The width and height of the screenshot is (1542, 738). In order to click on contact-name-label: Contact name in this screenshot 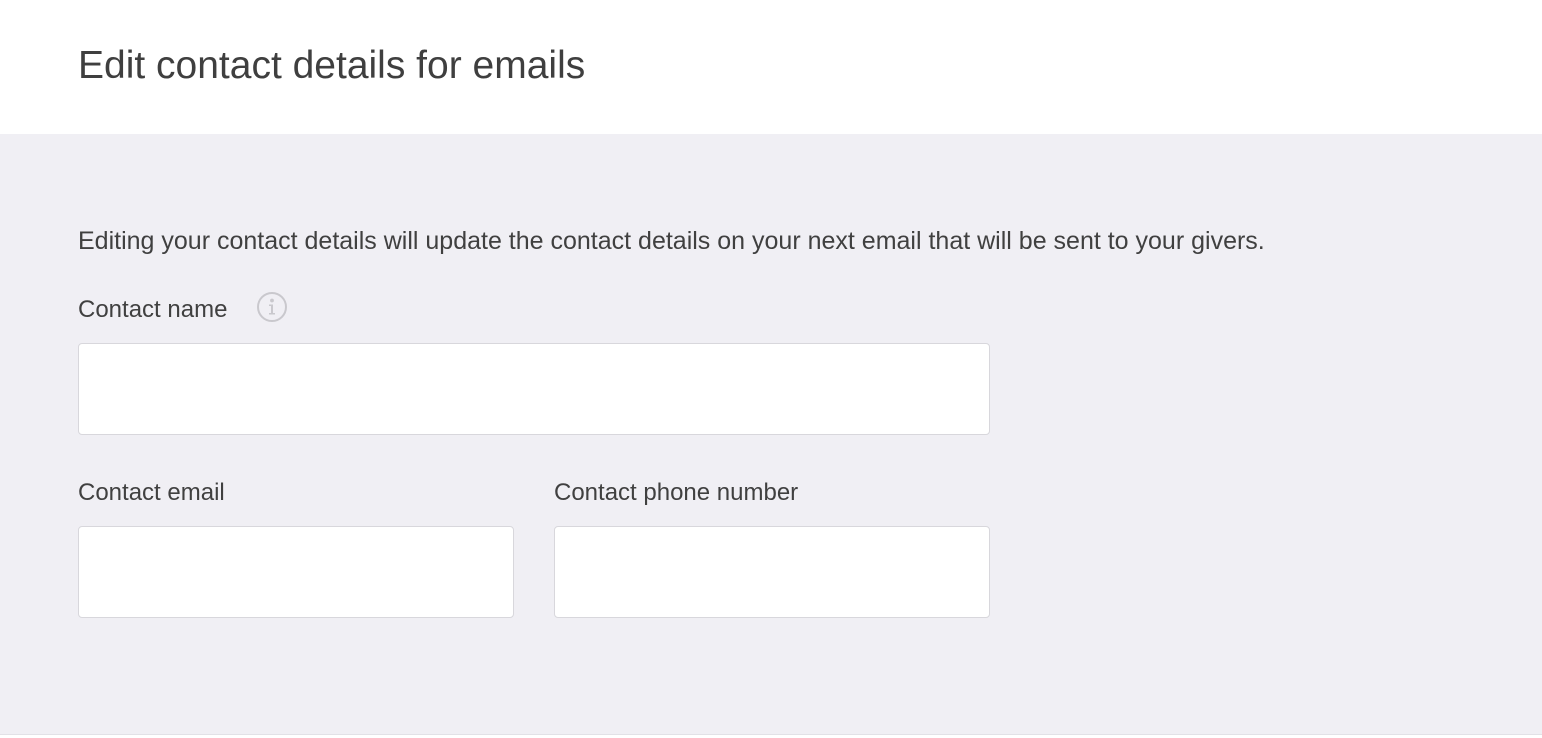, I will do `click(153, 309)`.